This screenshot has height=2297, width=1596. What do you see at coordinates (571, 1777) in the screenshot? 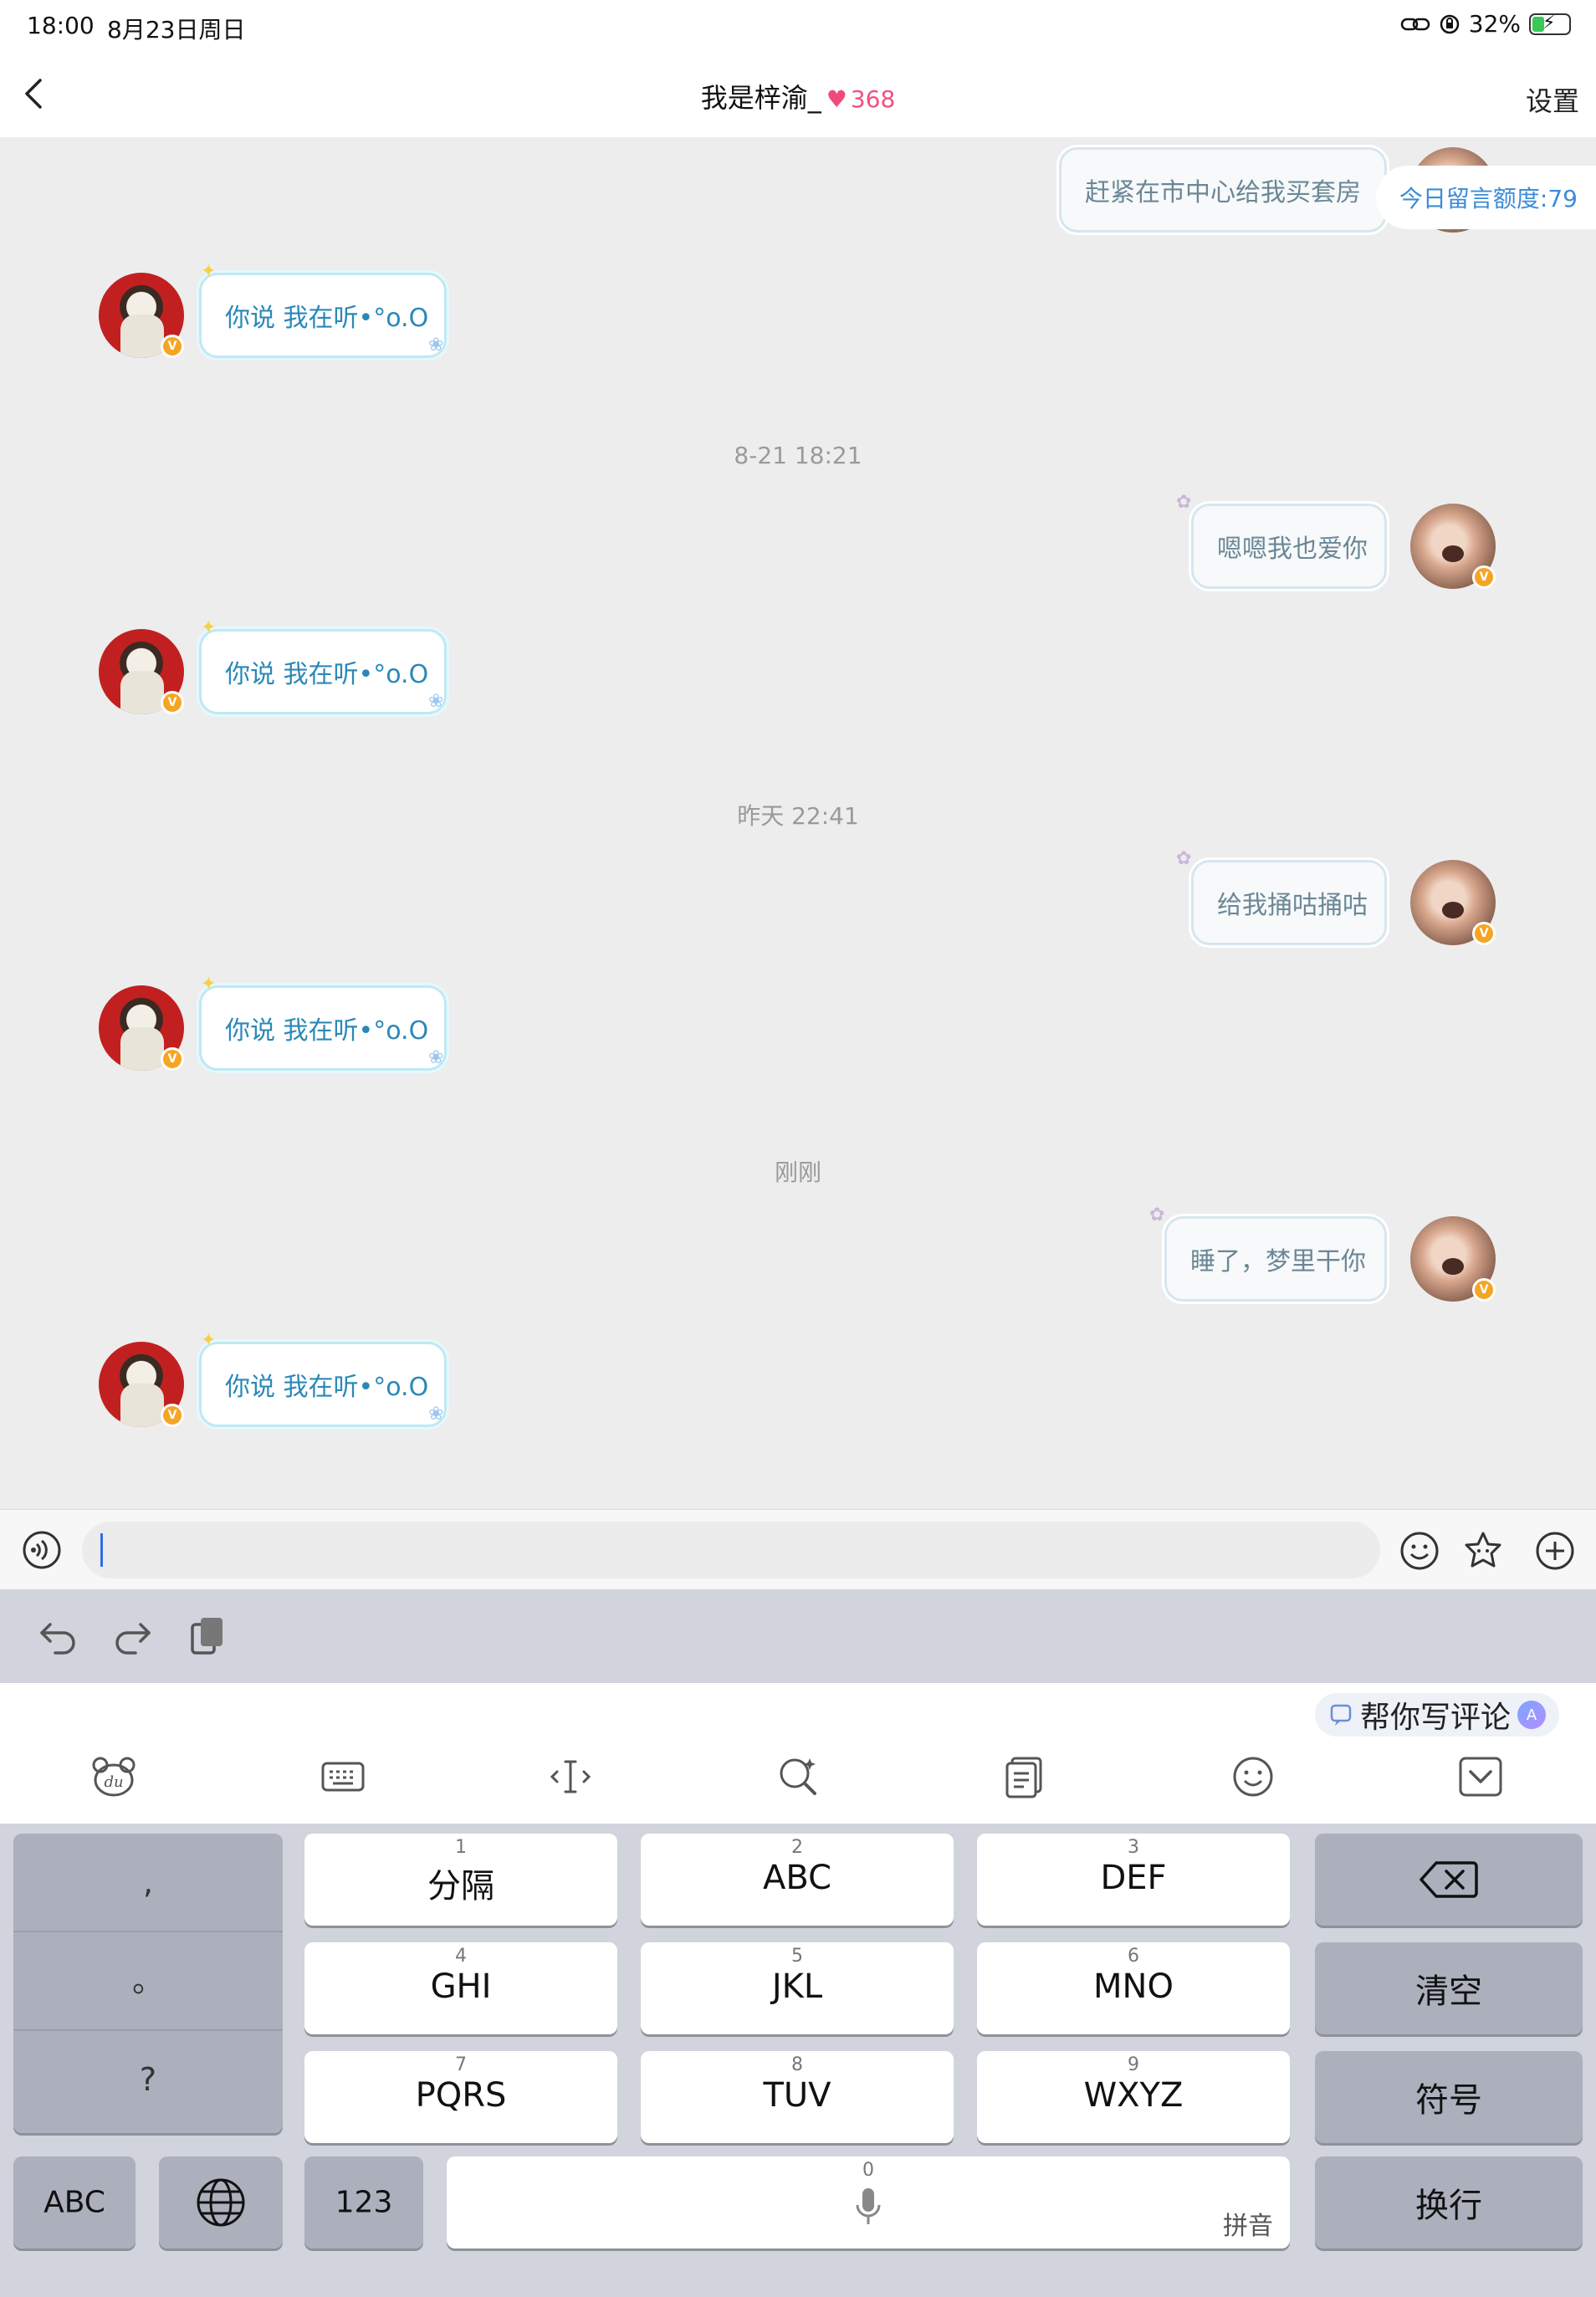
I see `cursor-move-icon` at bounding box center [571, 1777].